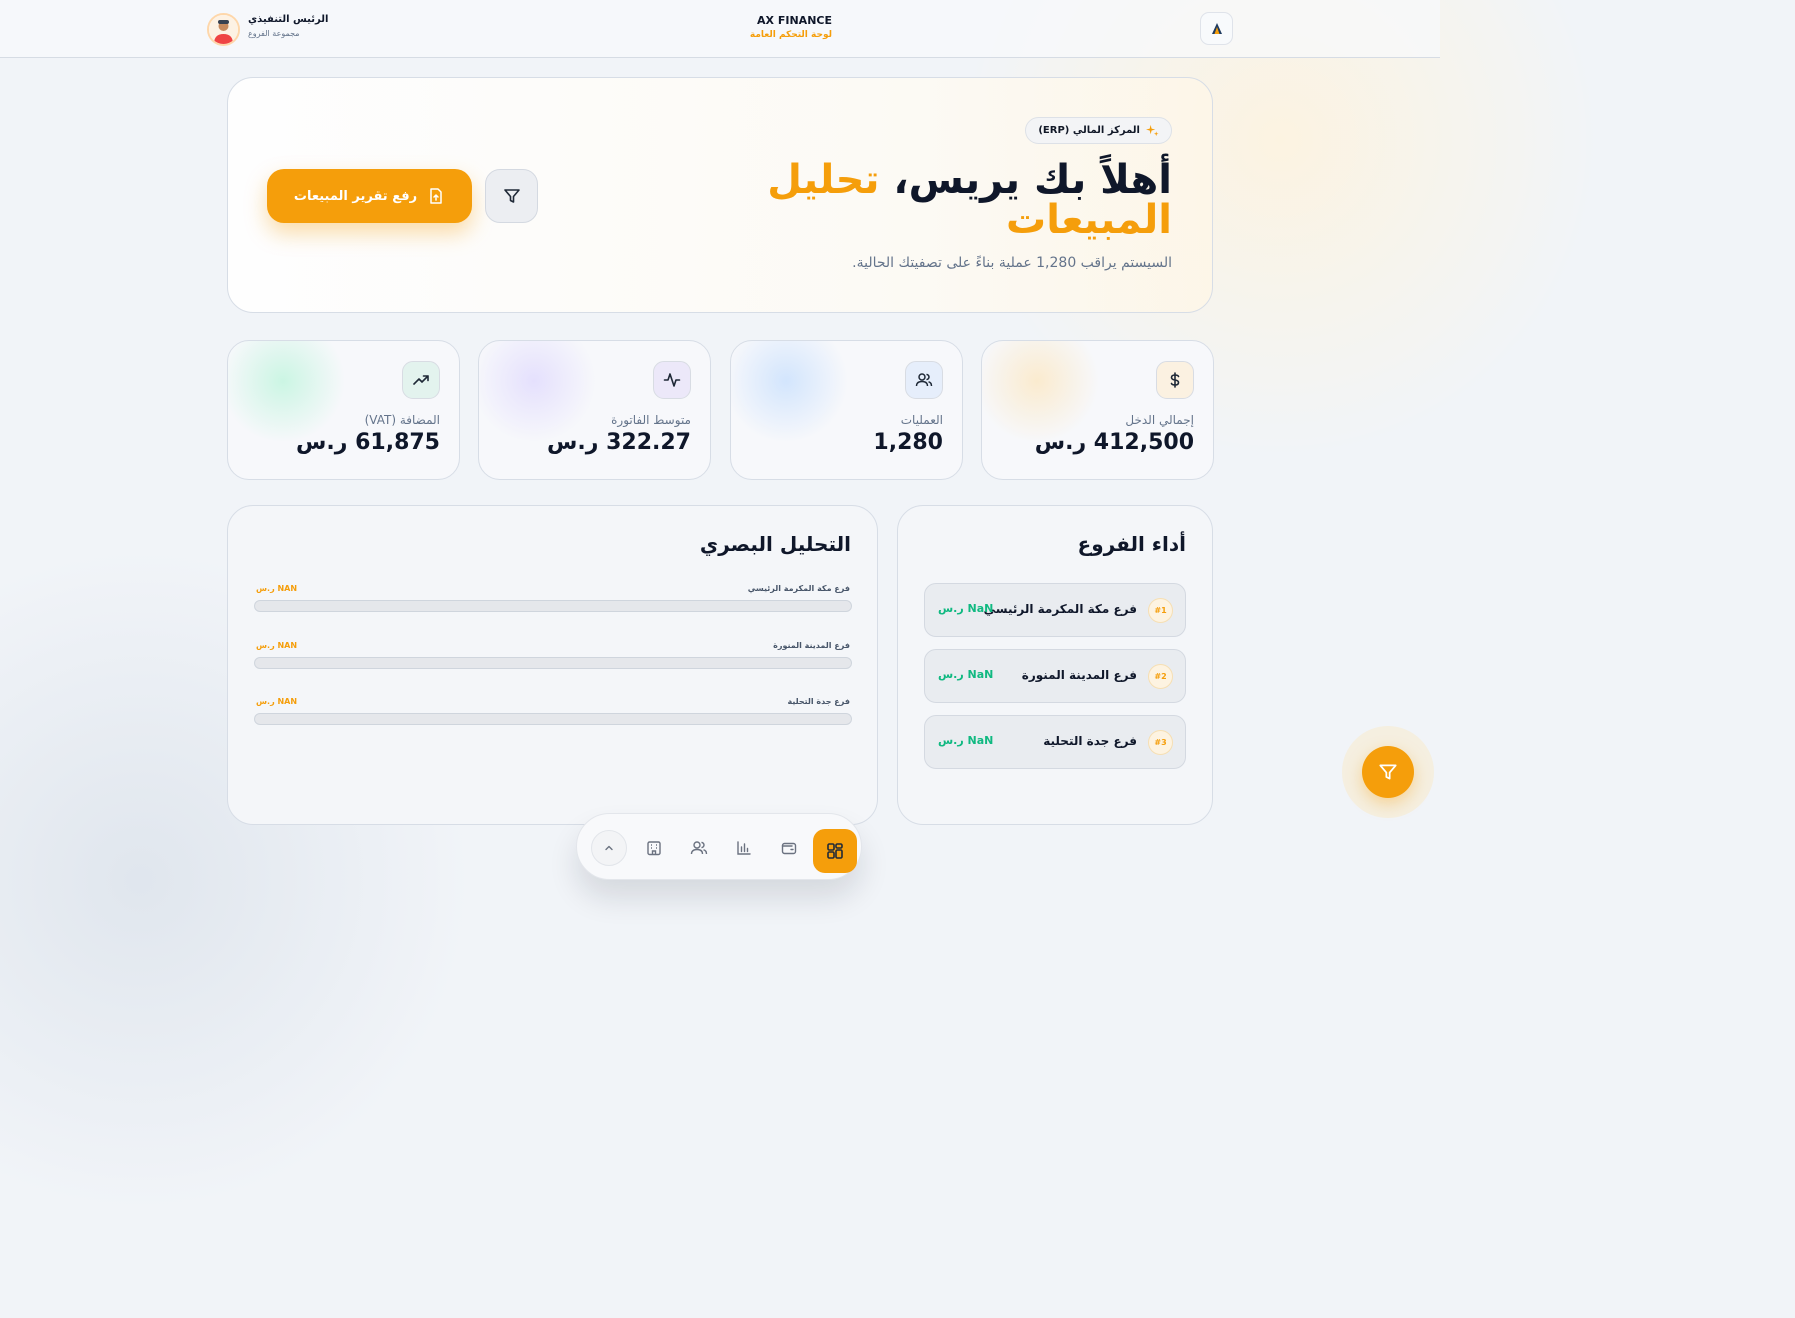 The width and height of the screenshot is (1795, 1318). I want to click on stat-value: 412,500 ر.س, so click(1114, 442).